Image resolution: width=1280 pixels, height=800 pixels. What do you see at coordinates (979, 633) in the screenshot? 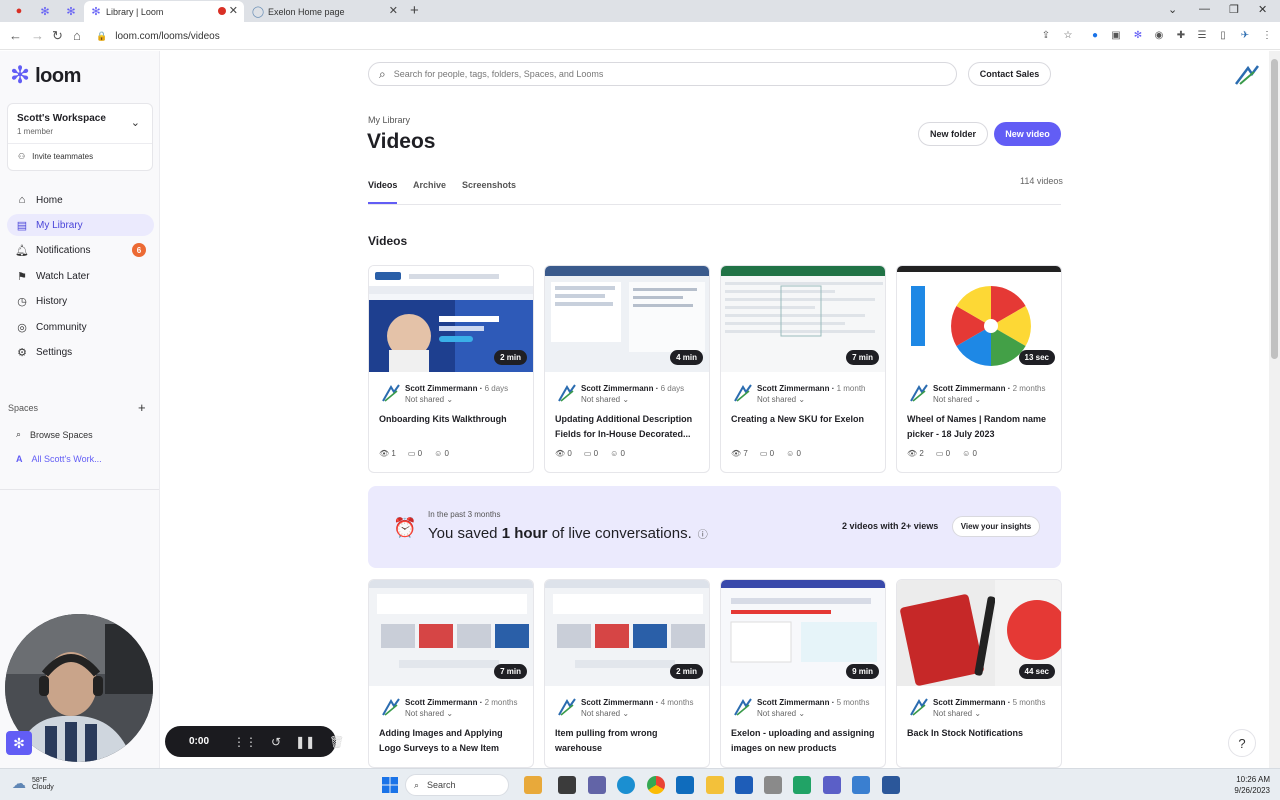
I see `video-thumbnail: 44 sec` at bounding box center [979, 633].